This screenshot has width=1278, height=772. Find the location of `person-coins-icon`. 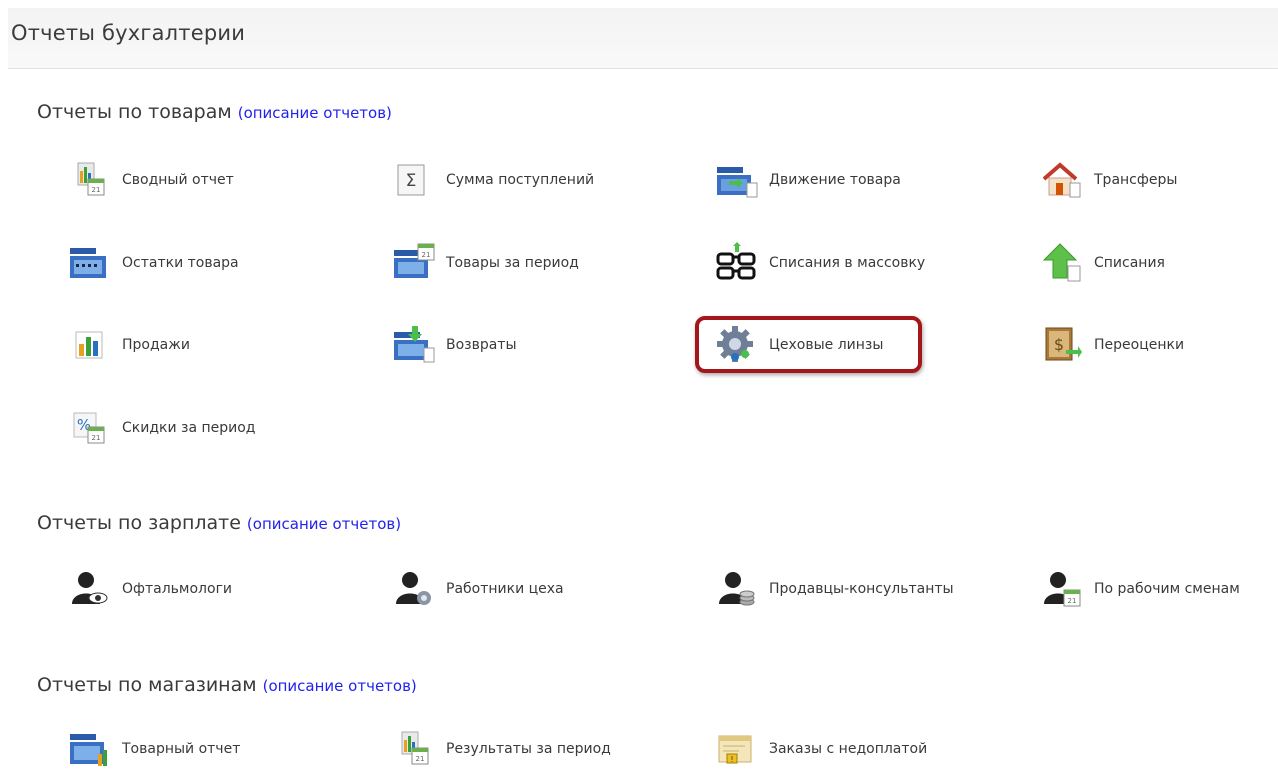

person-coins-icon is located at coordinates (737, 589).